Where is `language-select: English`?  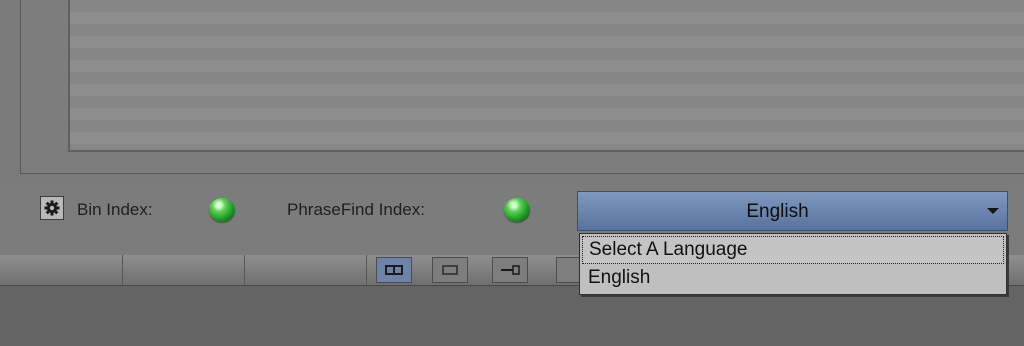
language-select: English is located at coordinates (792, 211).